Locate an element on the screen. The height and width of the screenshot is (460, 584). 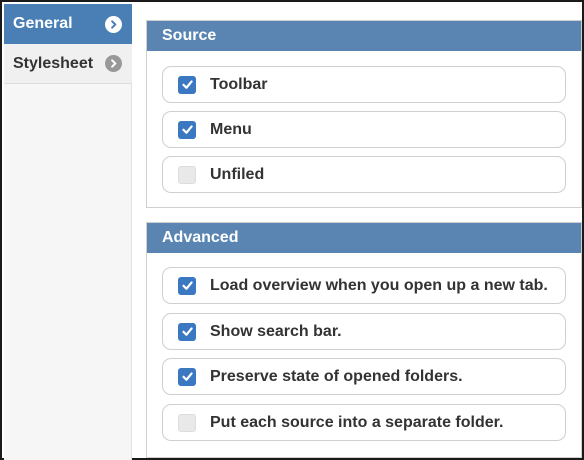
option-label: Toolbar is located at coordinates (239, 84).